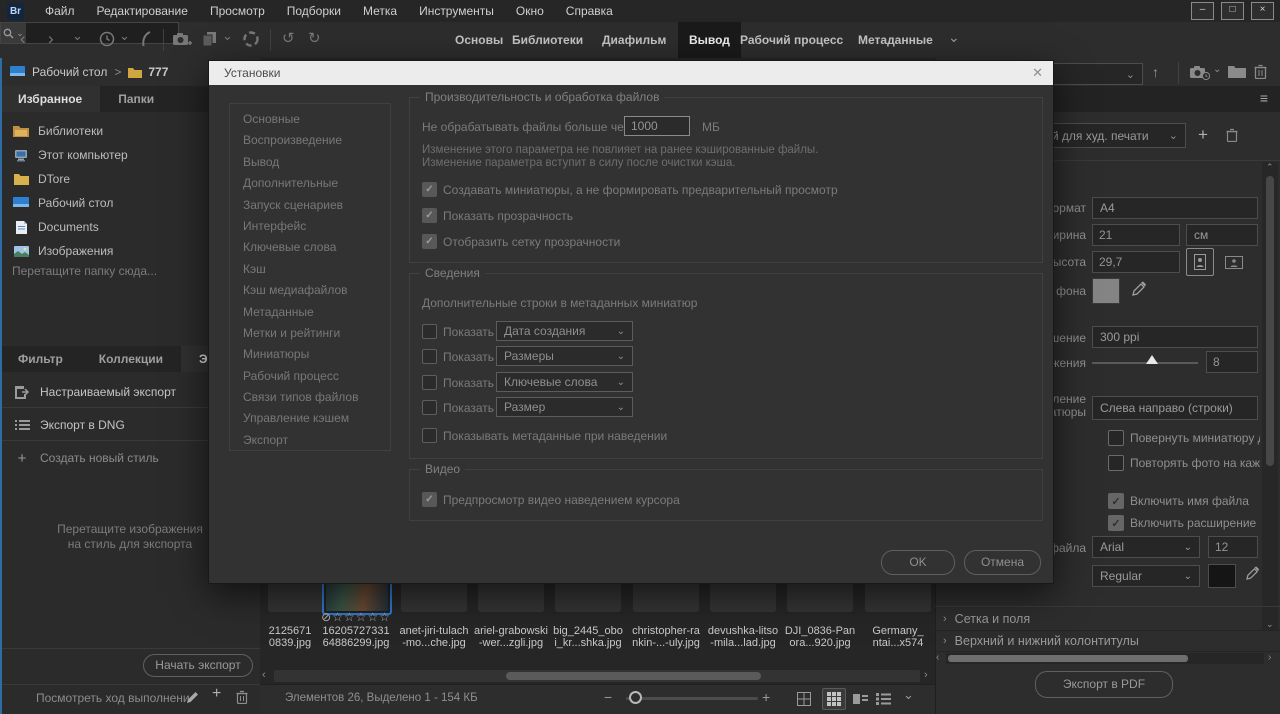  Describe the element at coordinates (1175, 208) in the screenshot. I see `format-dropdown: A4` at that location.